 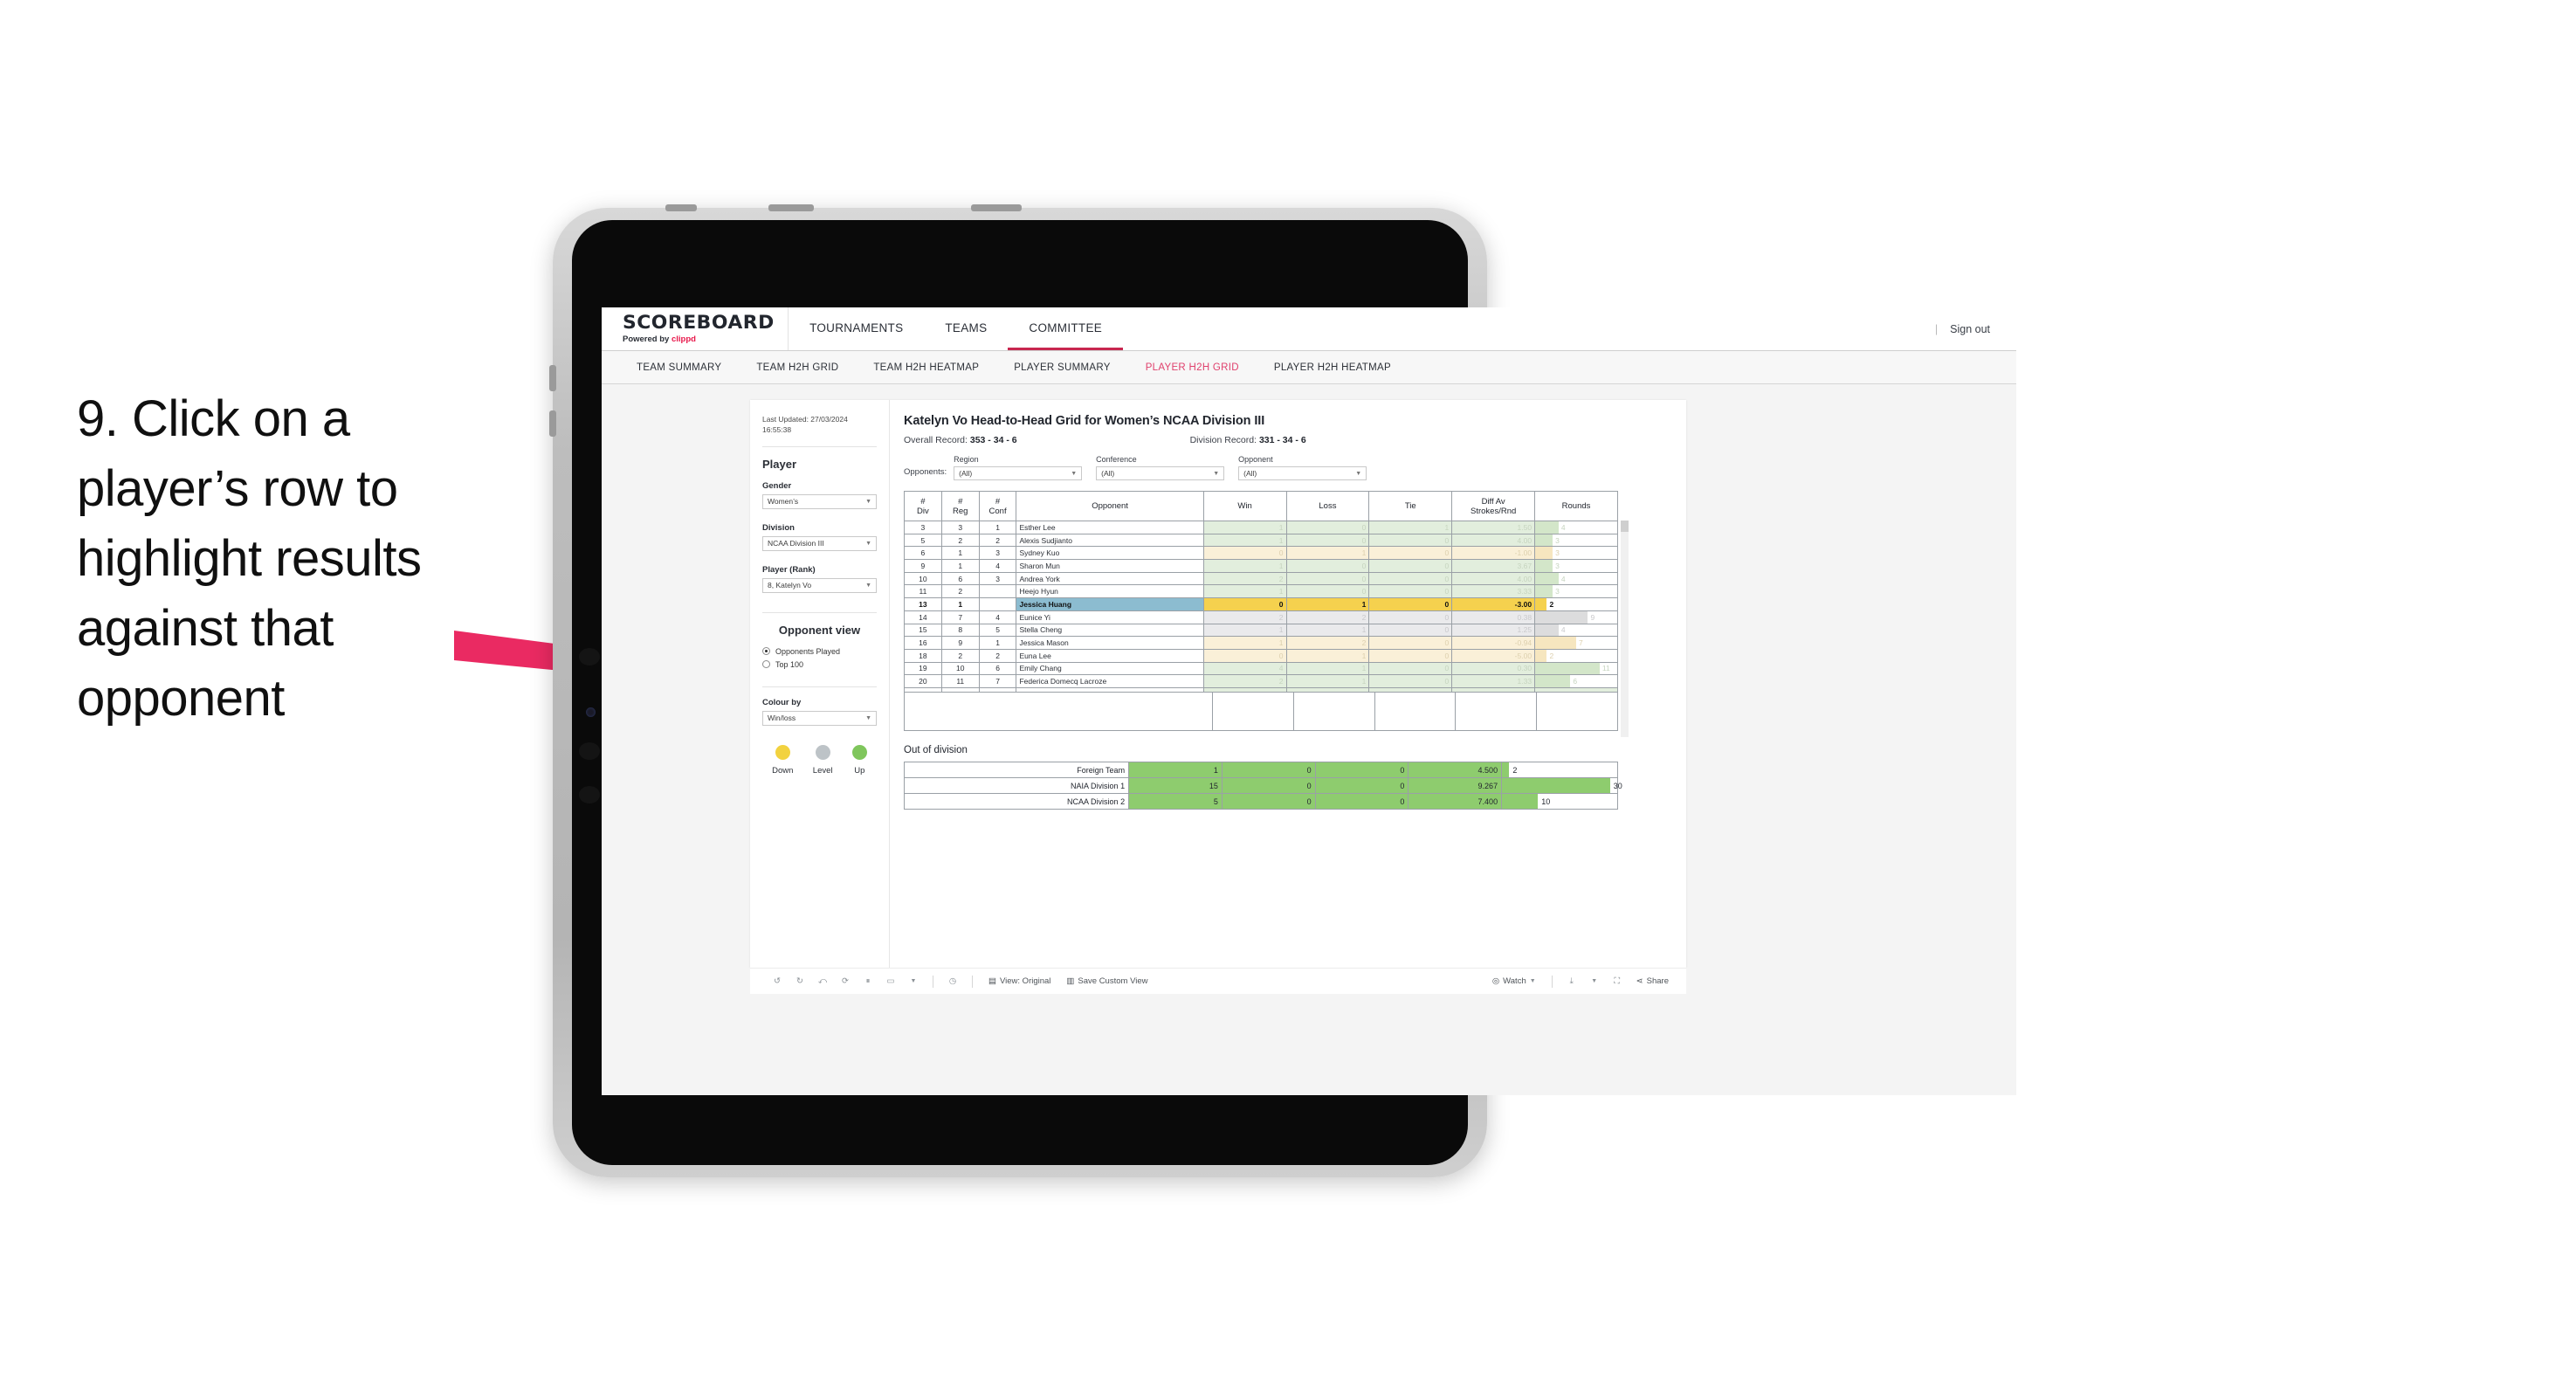 I want to click on filter-region-label: Region, so click(x=966, y=459).